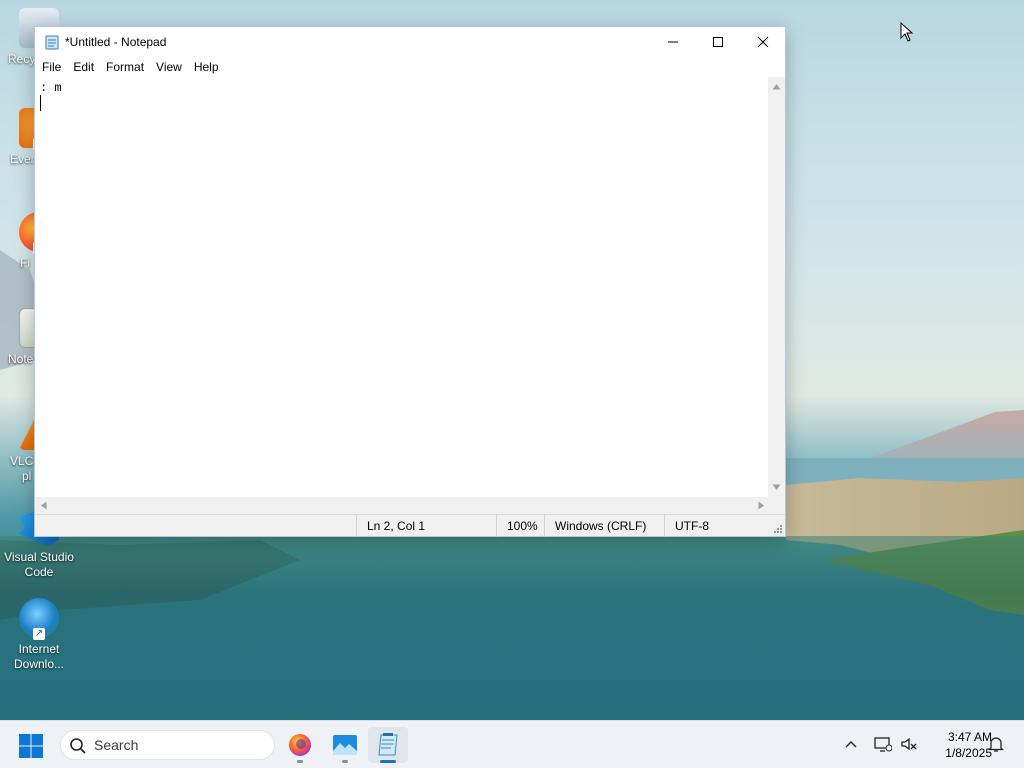  Describe the element at coordinates (776, 505) in the screenshot. I see `scrollbar-corner` at that location.